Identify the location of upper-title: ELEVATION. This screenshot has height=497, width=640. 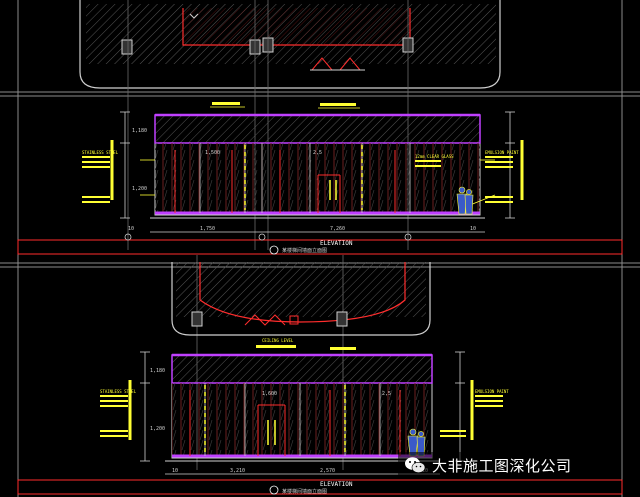
(336, 243).